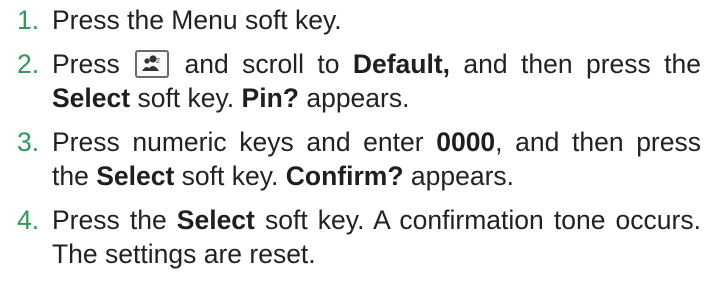  I want to click on step-text: Press the Menu soft key., so click(197, 20).